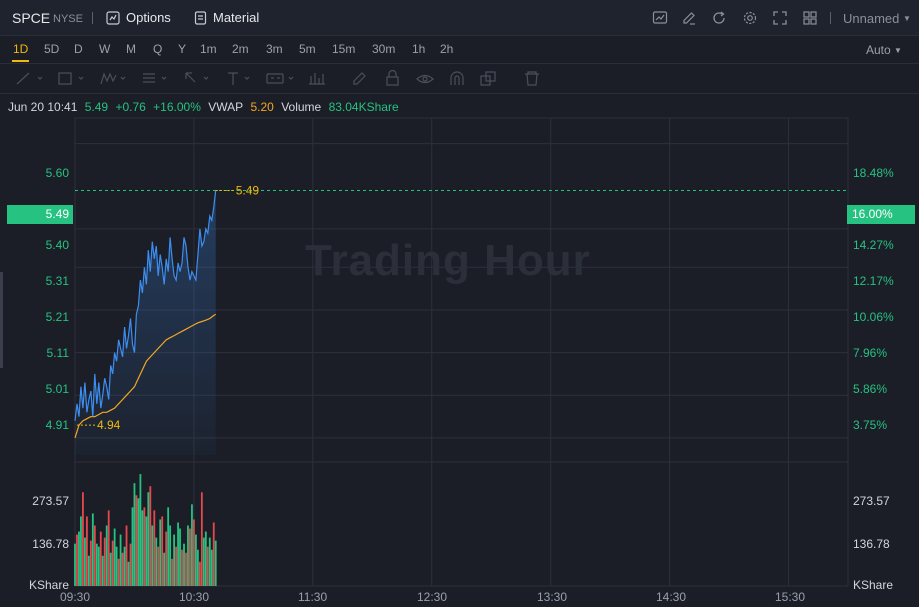  I want to click on current-price-badge-right: 16.00%, so click(881, 214).